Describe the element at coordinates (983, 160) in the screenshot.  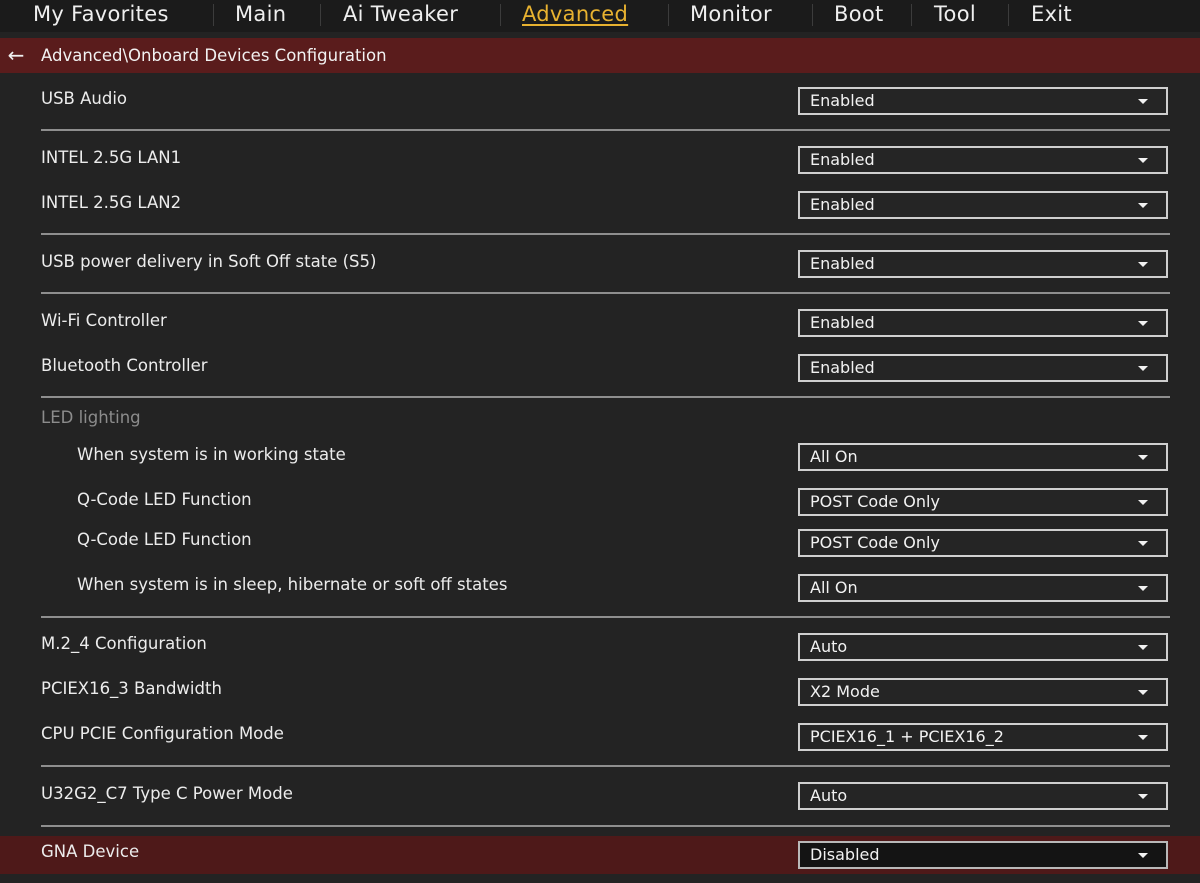
I see `lan1-select: Enabled` at that location.